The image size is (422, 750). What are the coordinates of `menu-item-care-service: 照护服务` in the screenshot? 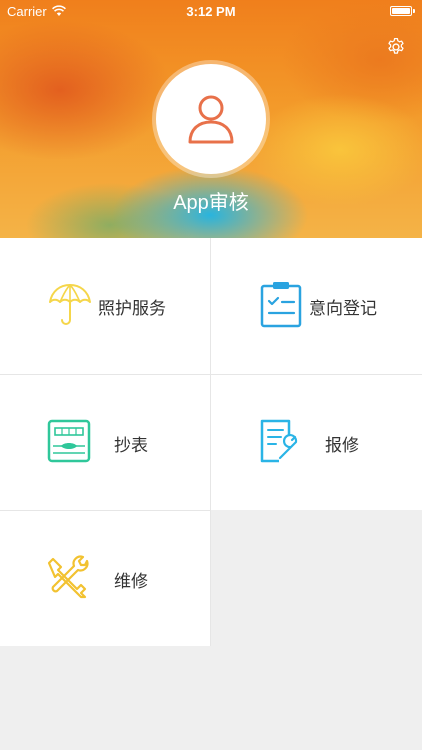 It's located at (105, 306).